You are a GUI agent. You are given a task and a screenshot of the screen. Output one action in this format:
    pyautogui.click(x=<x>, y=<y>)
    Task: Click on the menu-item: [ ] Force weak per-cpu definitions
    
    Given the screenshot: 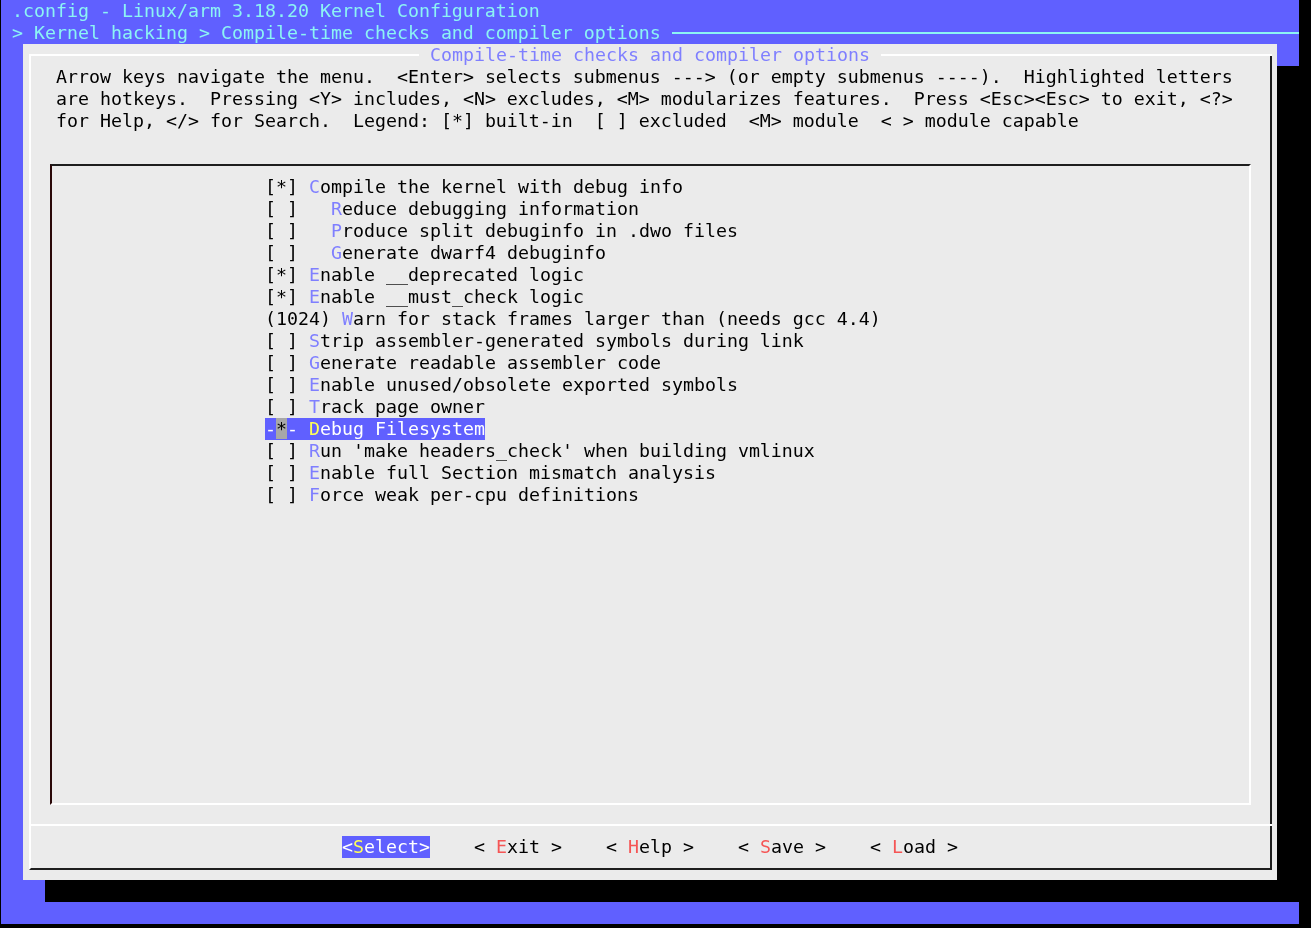 What is the action you would take?
    pyautogui.click(x=452, y=495)
    